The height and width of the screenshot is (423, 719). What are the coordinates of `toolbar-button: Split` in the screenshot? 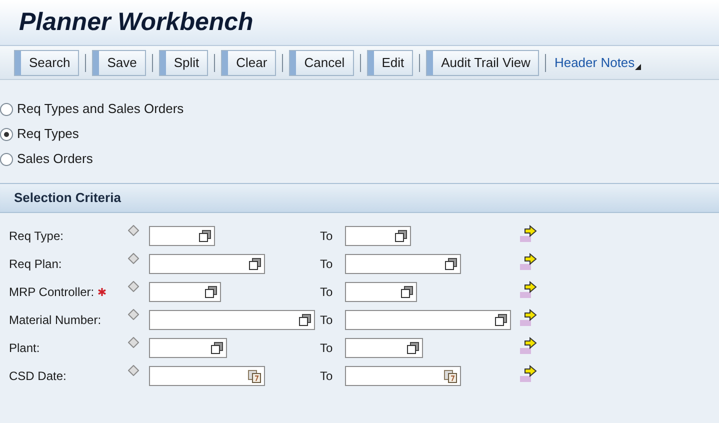 It's located at (183, 63).